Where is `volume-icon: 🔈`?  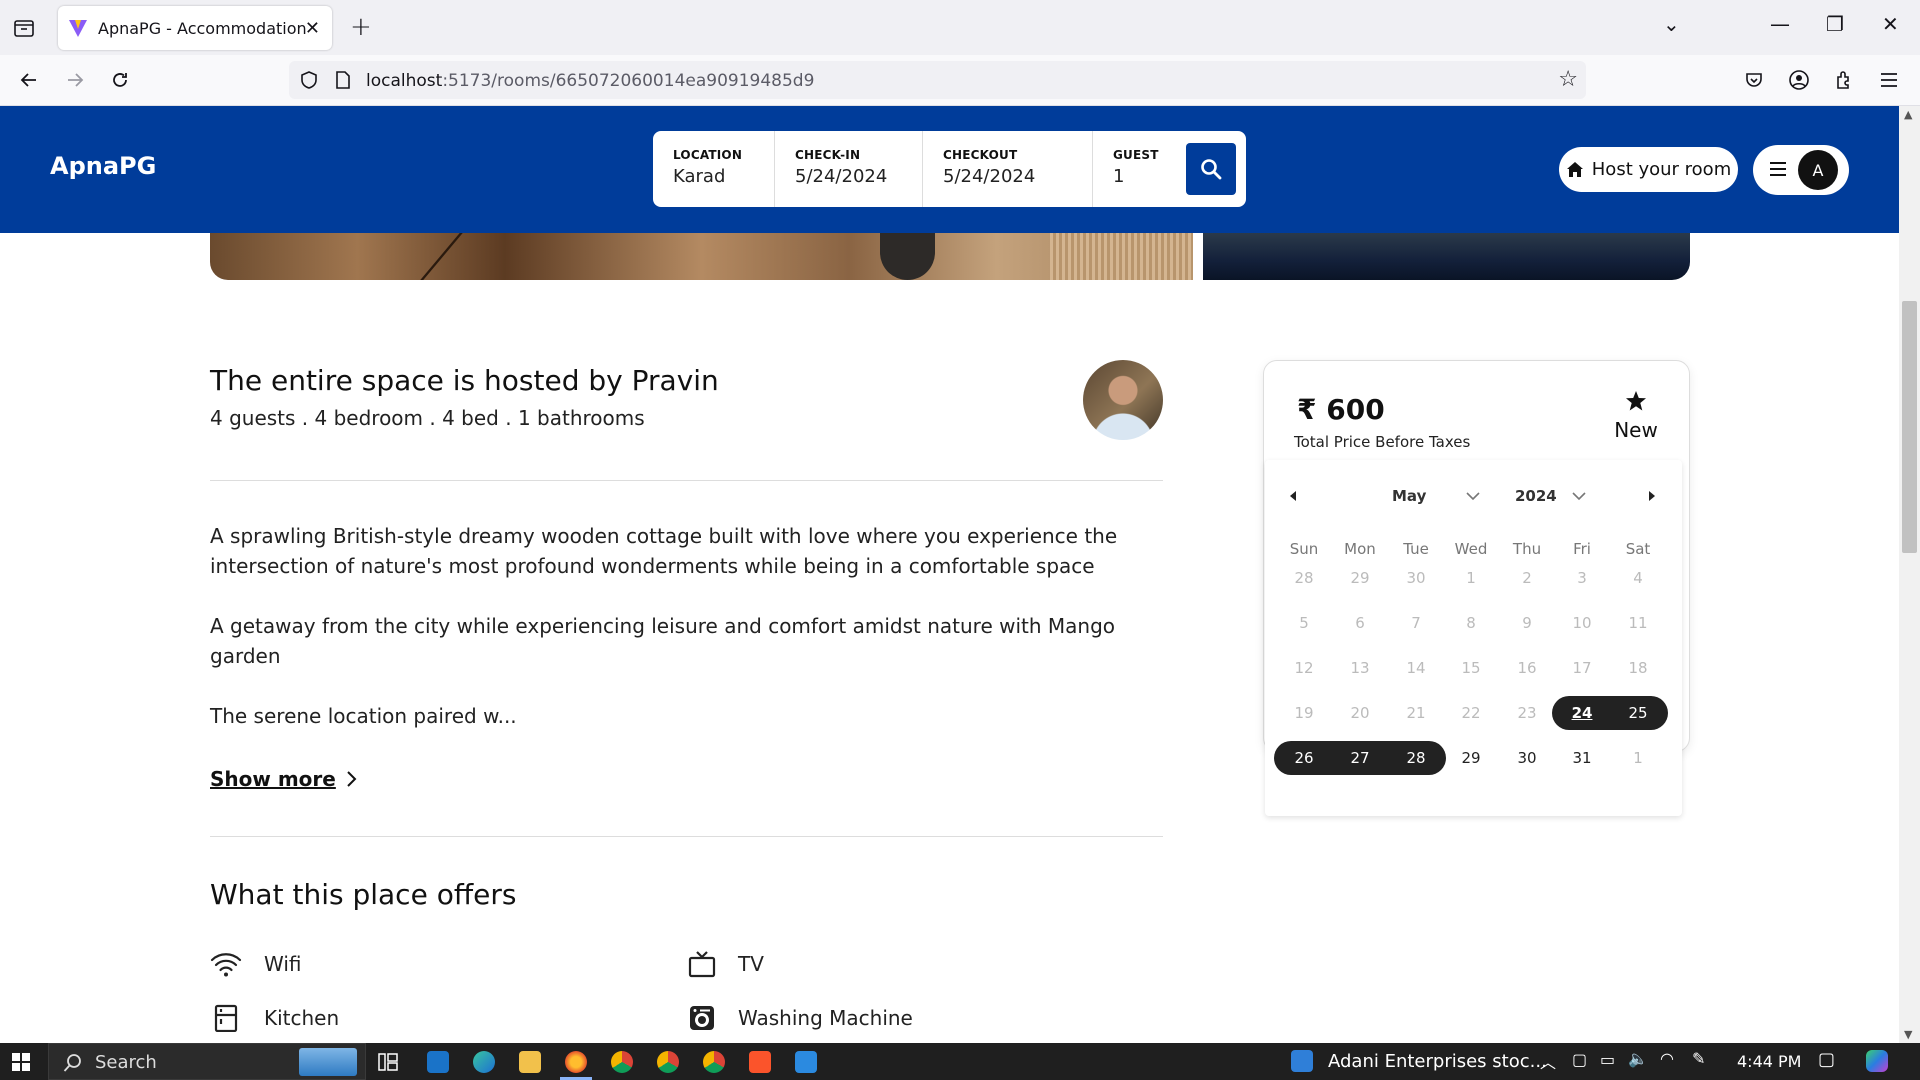
volume-icon: 🔈 is located at coordinates (1638, 1058).